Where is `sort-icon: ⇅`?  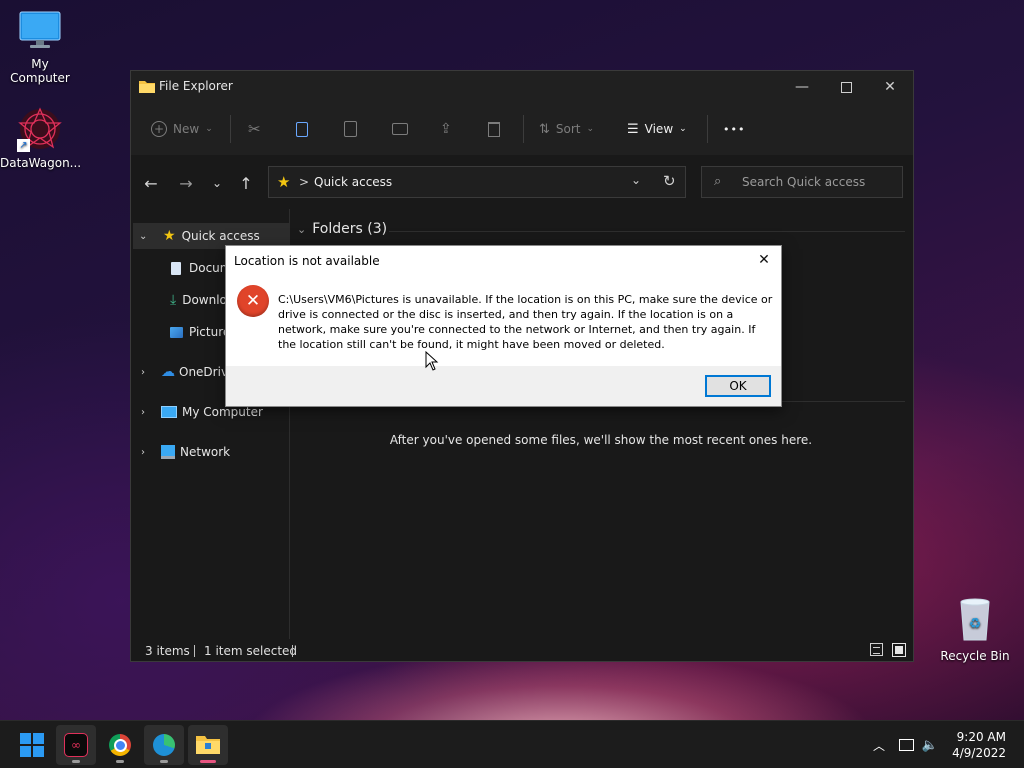
sort-icon: ⇅ is located at coordinates (544, 129).